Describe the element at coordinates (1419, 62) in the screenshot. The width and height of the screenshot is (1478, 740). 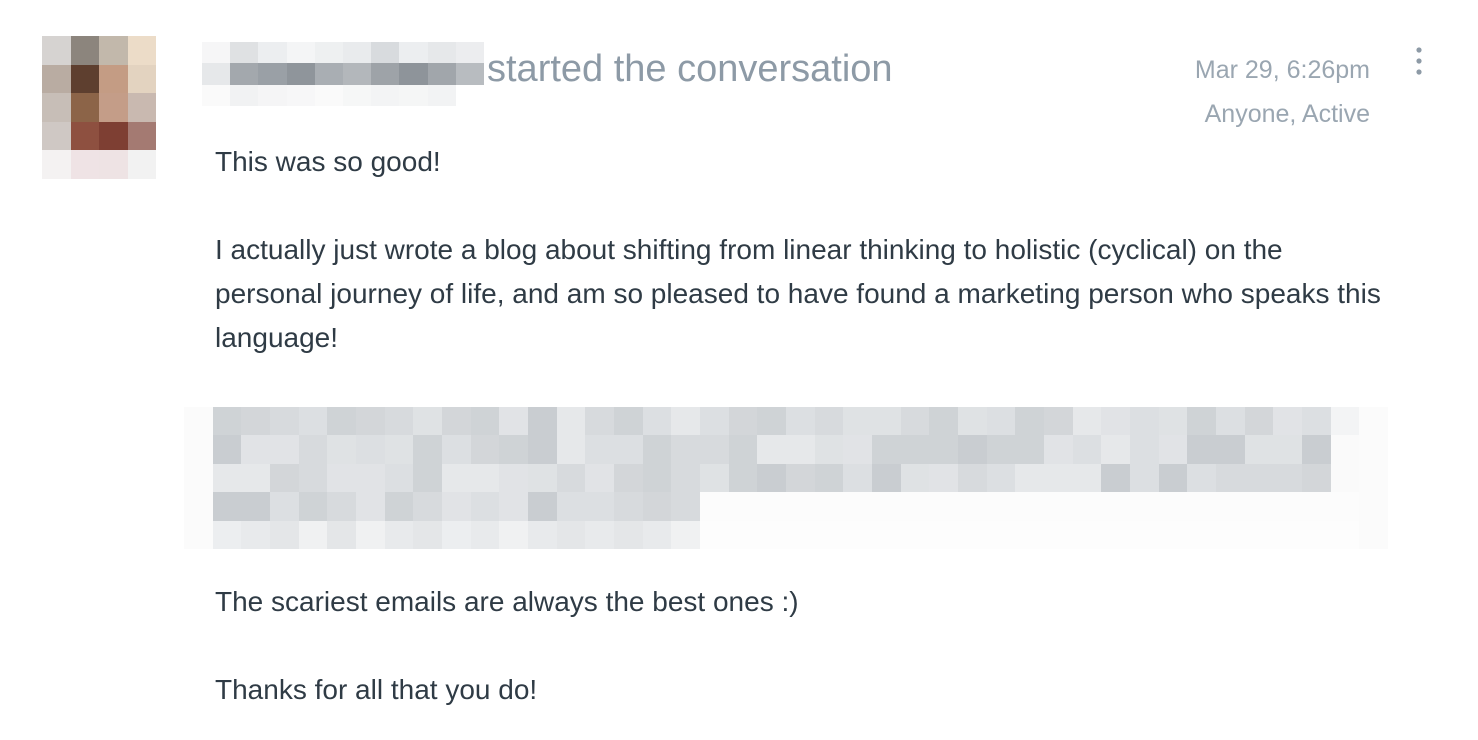
I see `vertical-ellipsis-icon` at that location.